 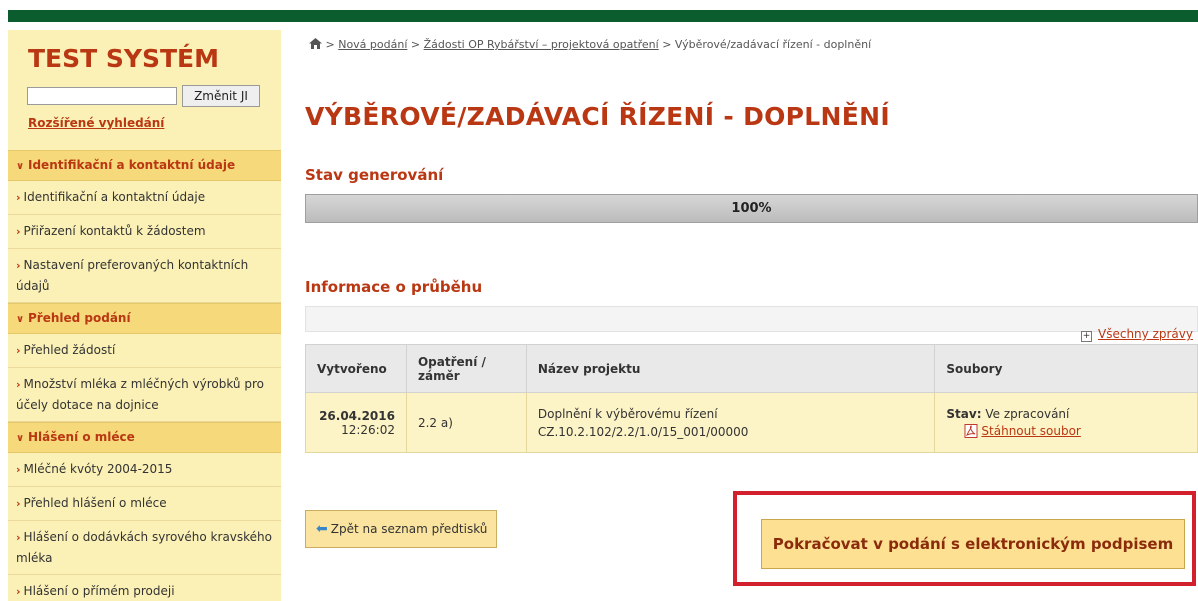 What do you see at coordinates (144, 470) in the screenshot?
I see `sidebar-item: › Mléčné kvóty 2004-2015` at bounding box center [144, 470].